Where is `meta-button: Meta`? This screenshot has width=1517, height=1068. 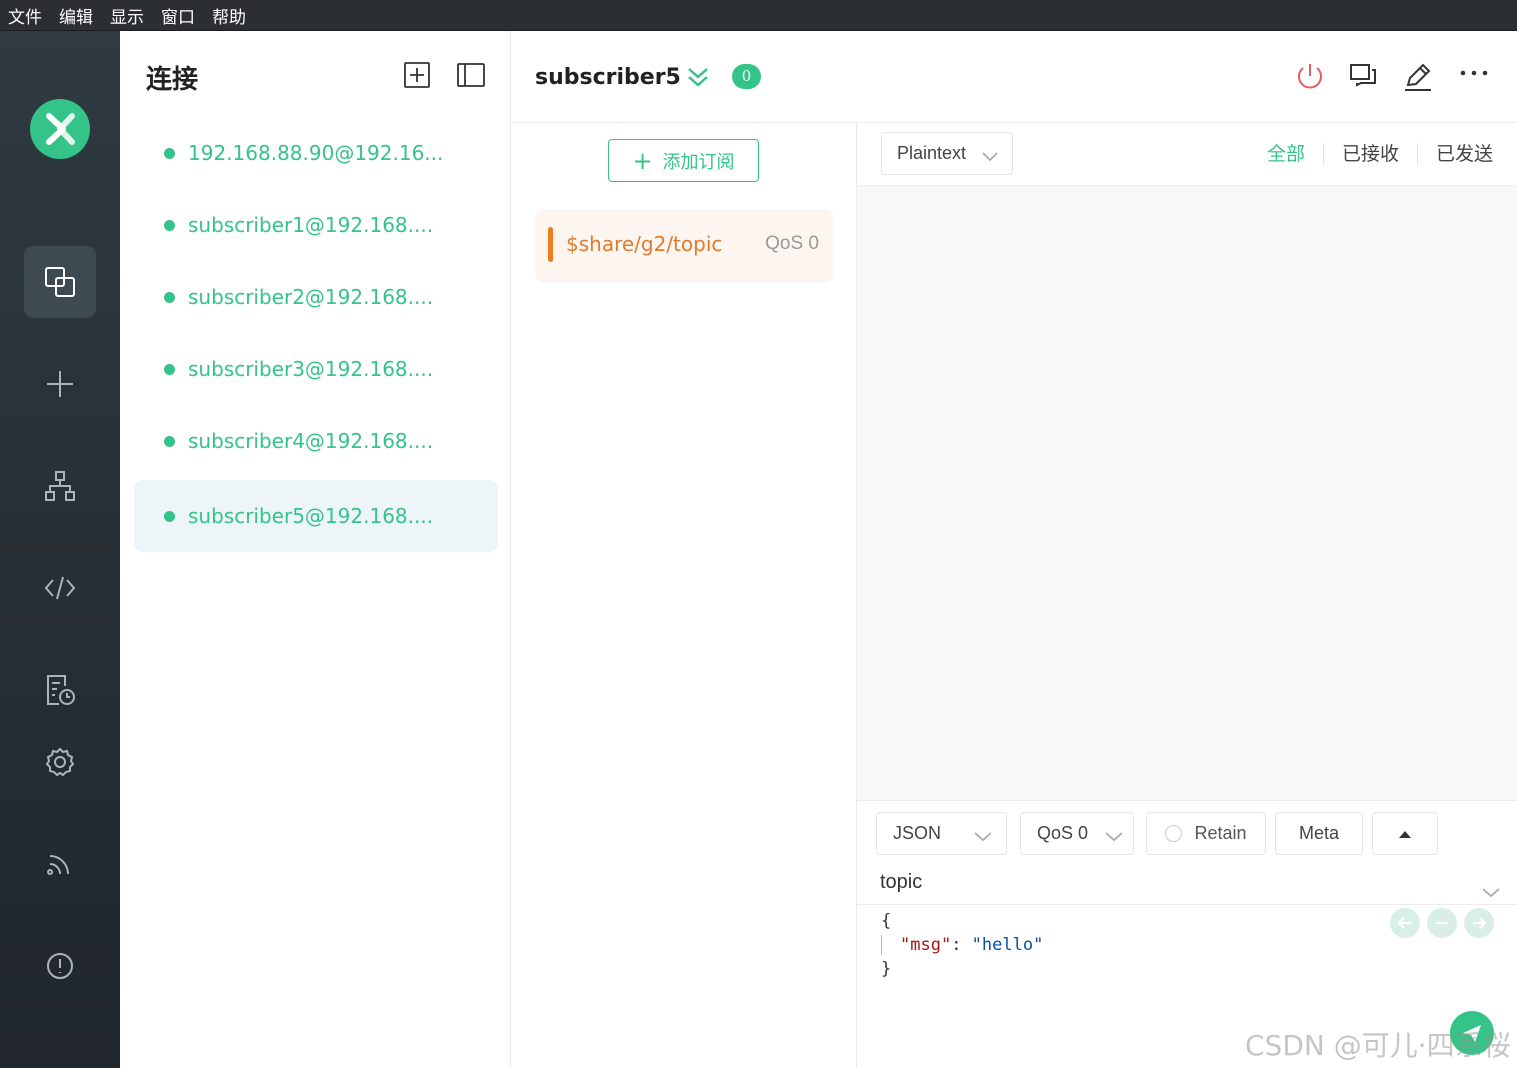
meta-button: Meta is located at coordinates (1319, 833).